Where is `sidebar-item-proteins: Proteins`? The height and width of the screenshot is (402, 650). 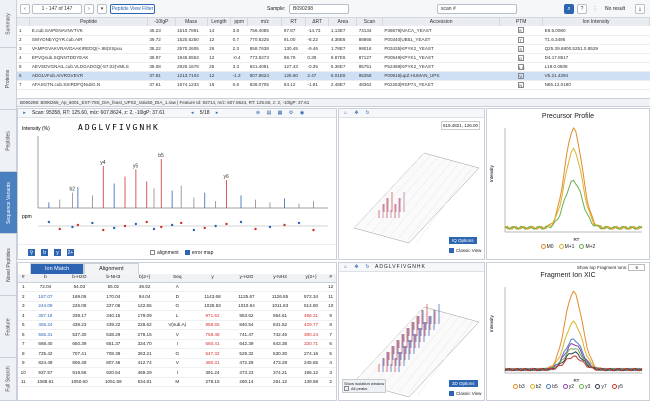 sidebar-item-proteins: Proteins is located at coordinates (8, 79).